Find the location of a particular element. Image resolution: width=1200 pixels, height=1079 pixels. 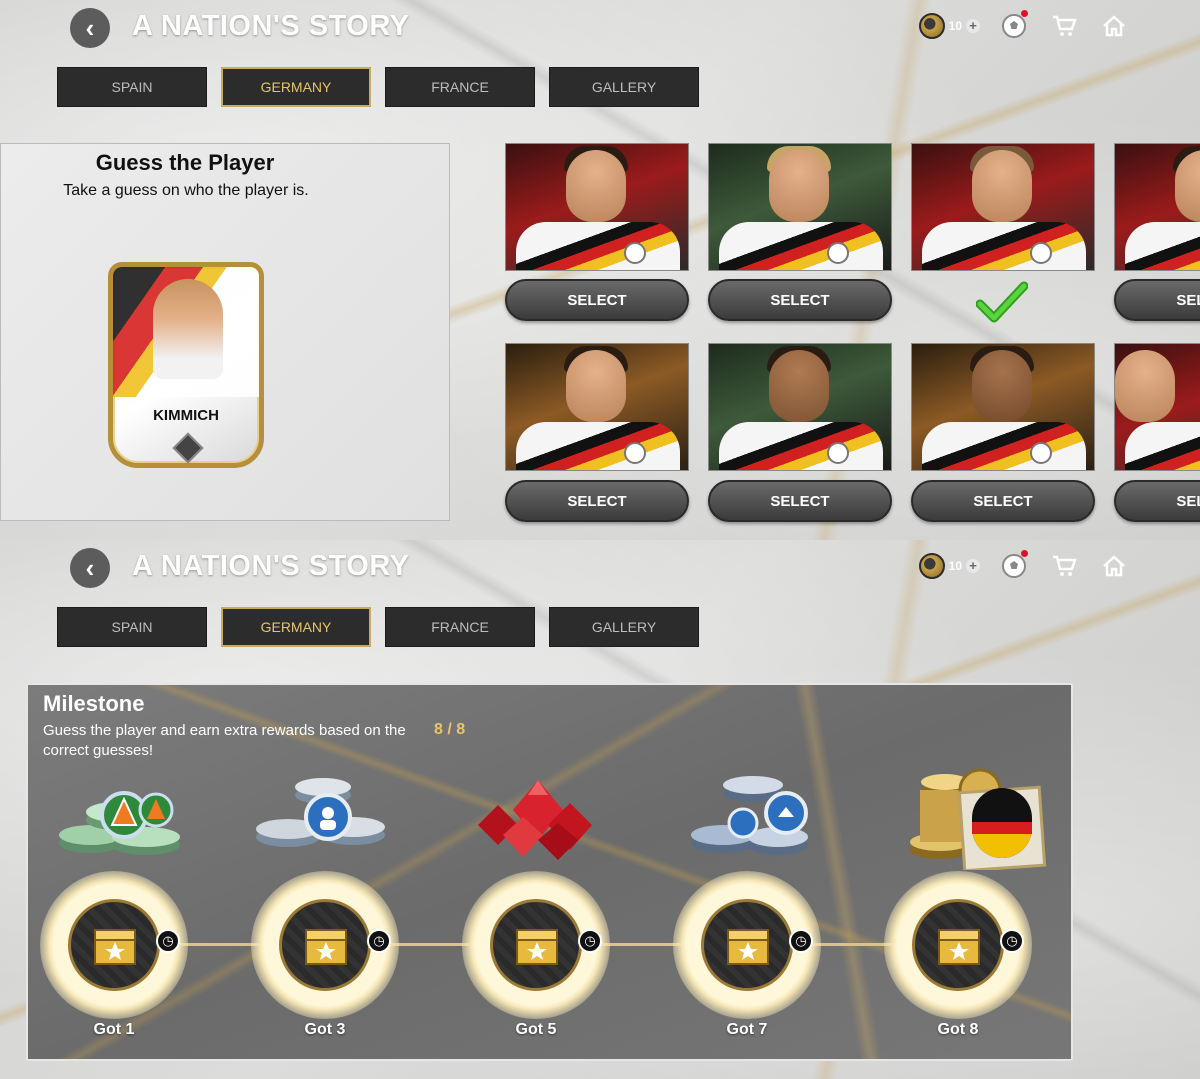

player-portrait is located at coordinates (188, 329).